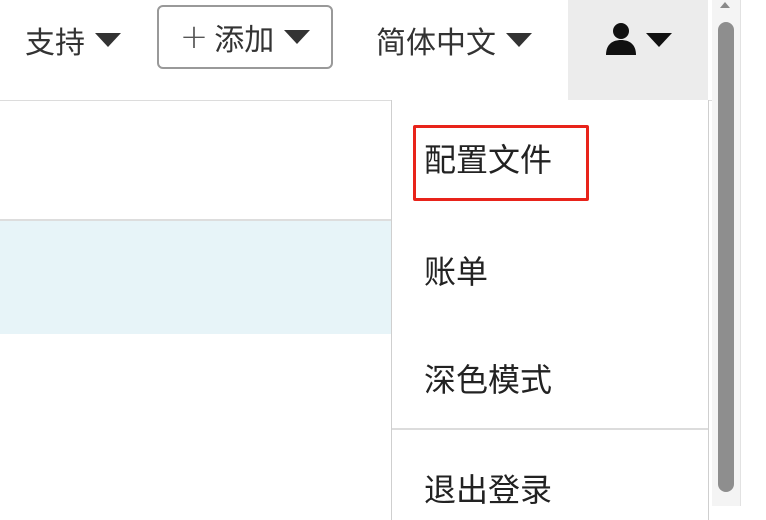  Describe the element at coordinates (196, 277) in the screenshot. I see `list-item-selected` at that location.